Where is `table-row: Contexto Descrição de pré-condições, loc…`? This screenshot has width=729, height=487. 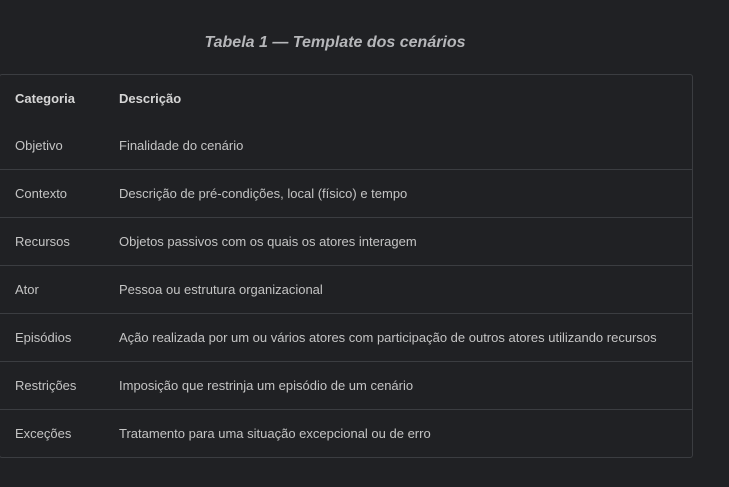
table-row: Contexto Descrição de pré-condições, loc… is located at coordinates (346, 193).